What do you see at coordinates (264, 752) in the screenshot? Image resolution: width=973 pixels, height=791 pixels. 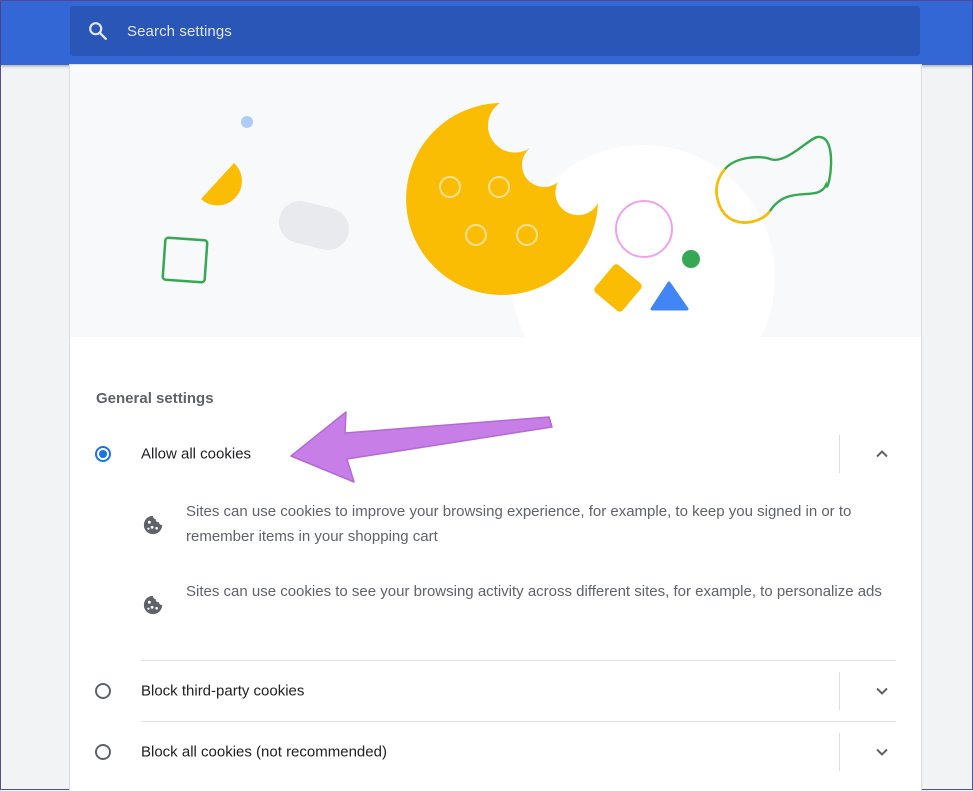 I see `option-label: Block all cookies (not recommended)` at bounding box center [264, 752].